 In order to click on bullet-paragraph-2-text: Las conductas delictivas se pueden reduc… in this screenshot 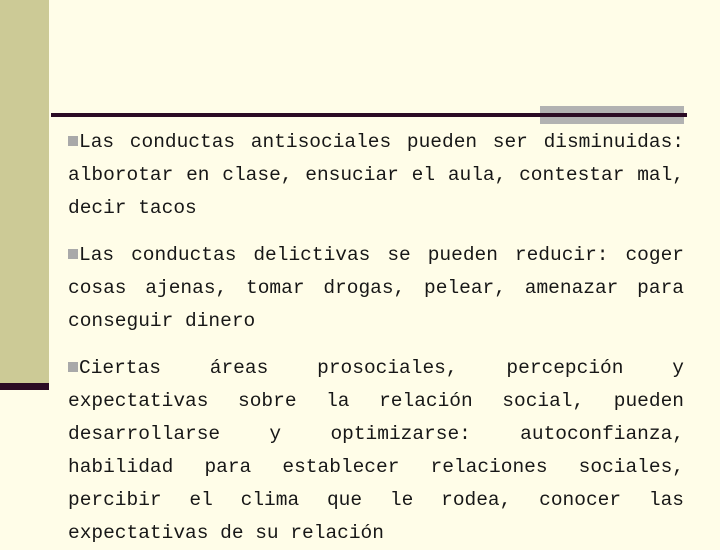, I will do `click(376, 288)`.